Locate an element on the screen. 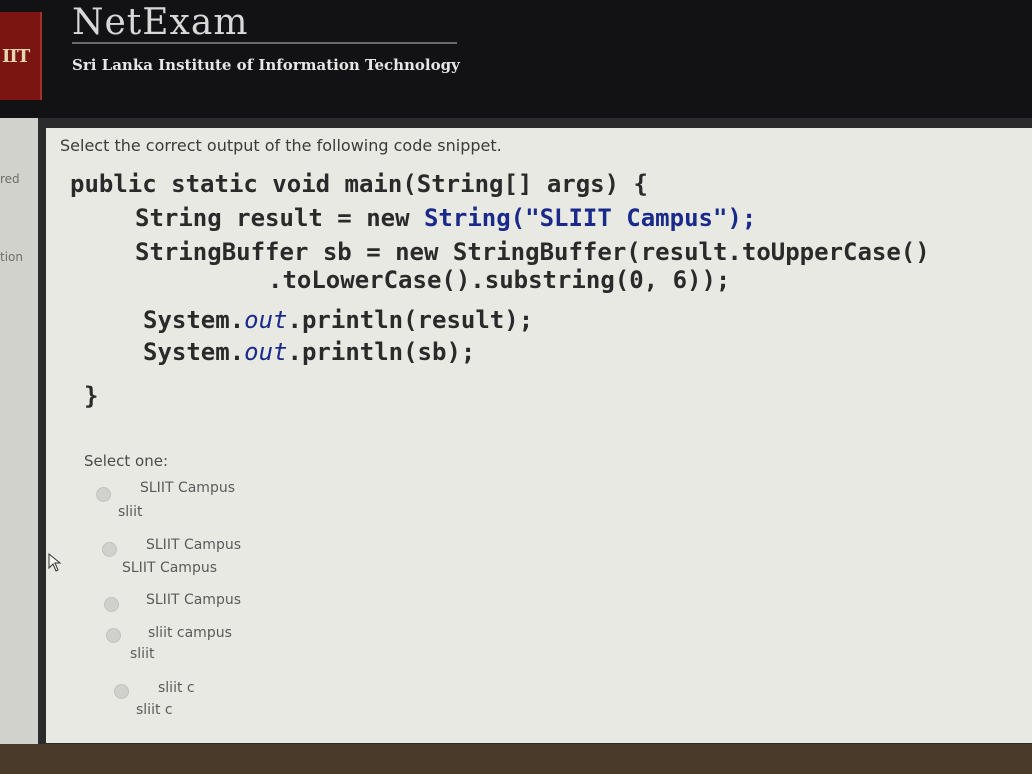 The width and height of the screenshot is (1032, 774). app-title: NetExam is located at coordinates (160, 22).